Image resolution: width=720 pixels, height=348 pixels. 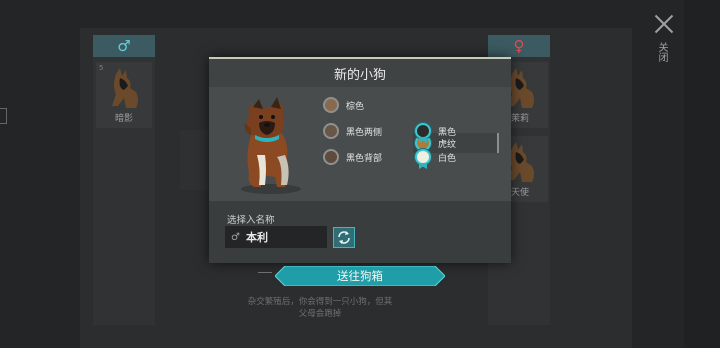 What do you see at coordinates (251, 220) in the screenshot?
I see `name-label: 选择入名称` at bounding box center [251, 220].